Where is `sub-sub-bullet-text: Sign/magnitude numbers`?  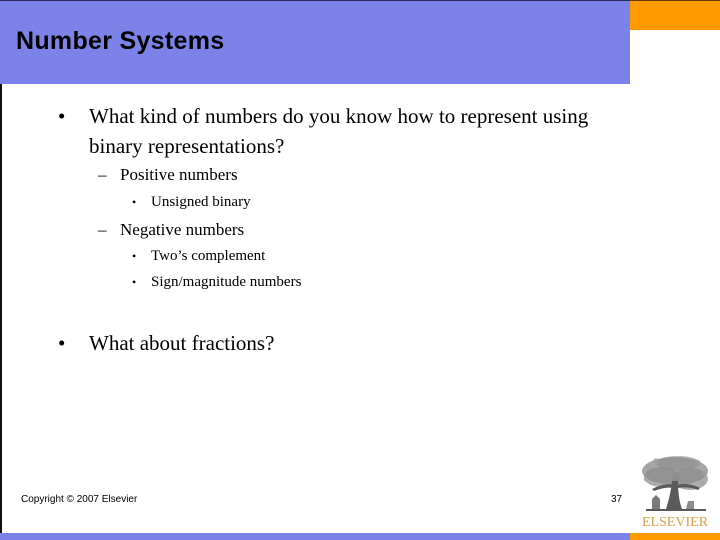 sub-sub-bullet-text: Sign/magnitude numbers is located at coordinates (226, 282).